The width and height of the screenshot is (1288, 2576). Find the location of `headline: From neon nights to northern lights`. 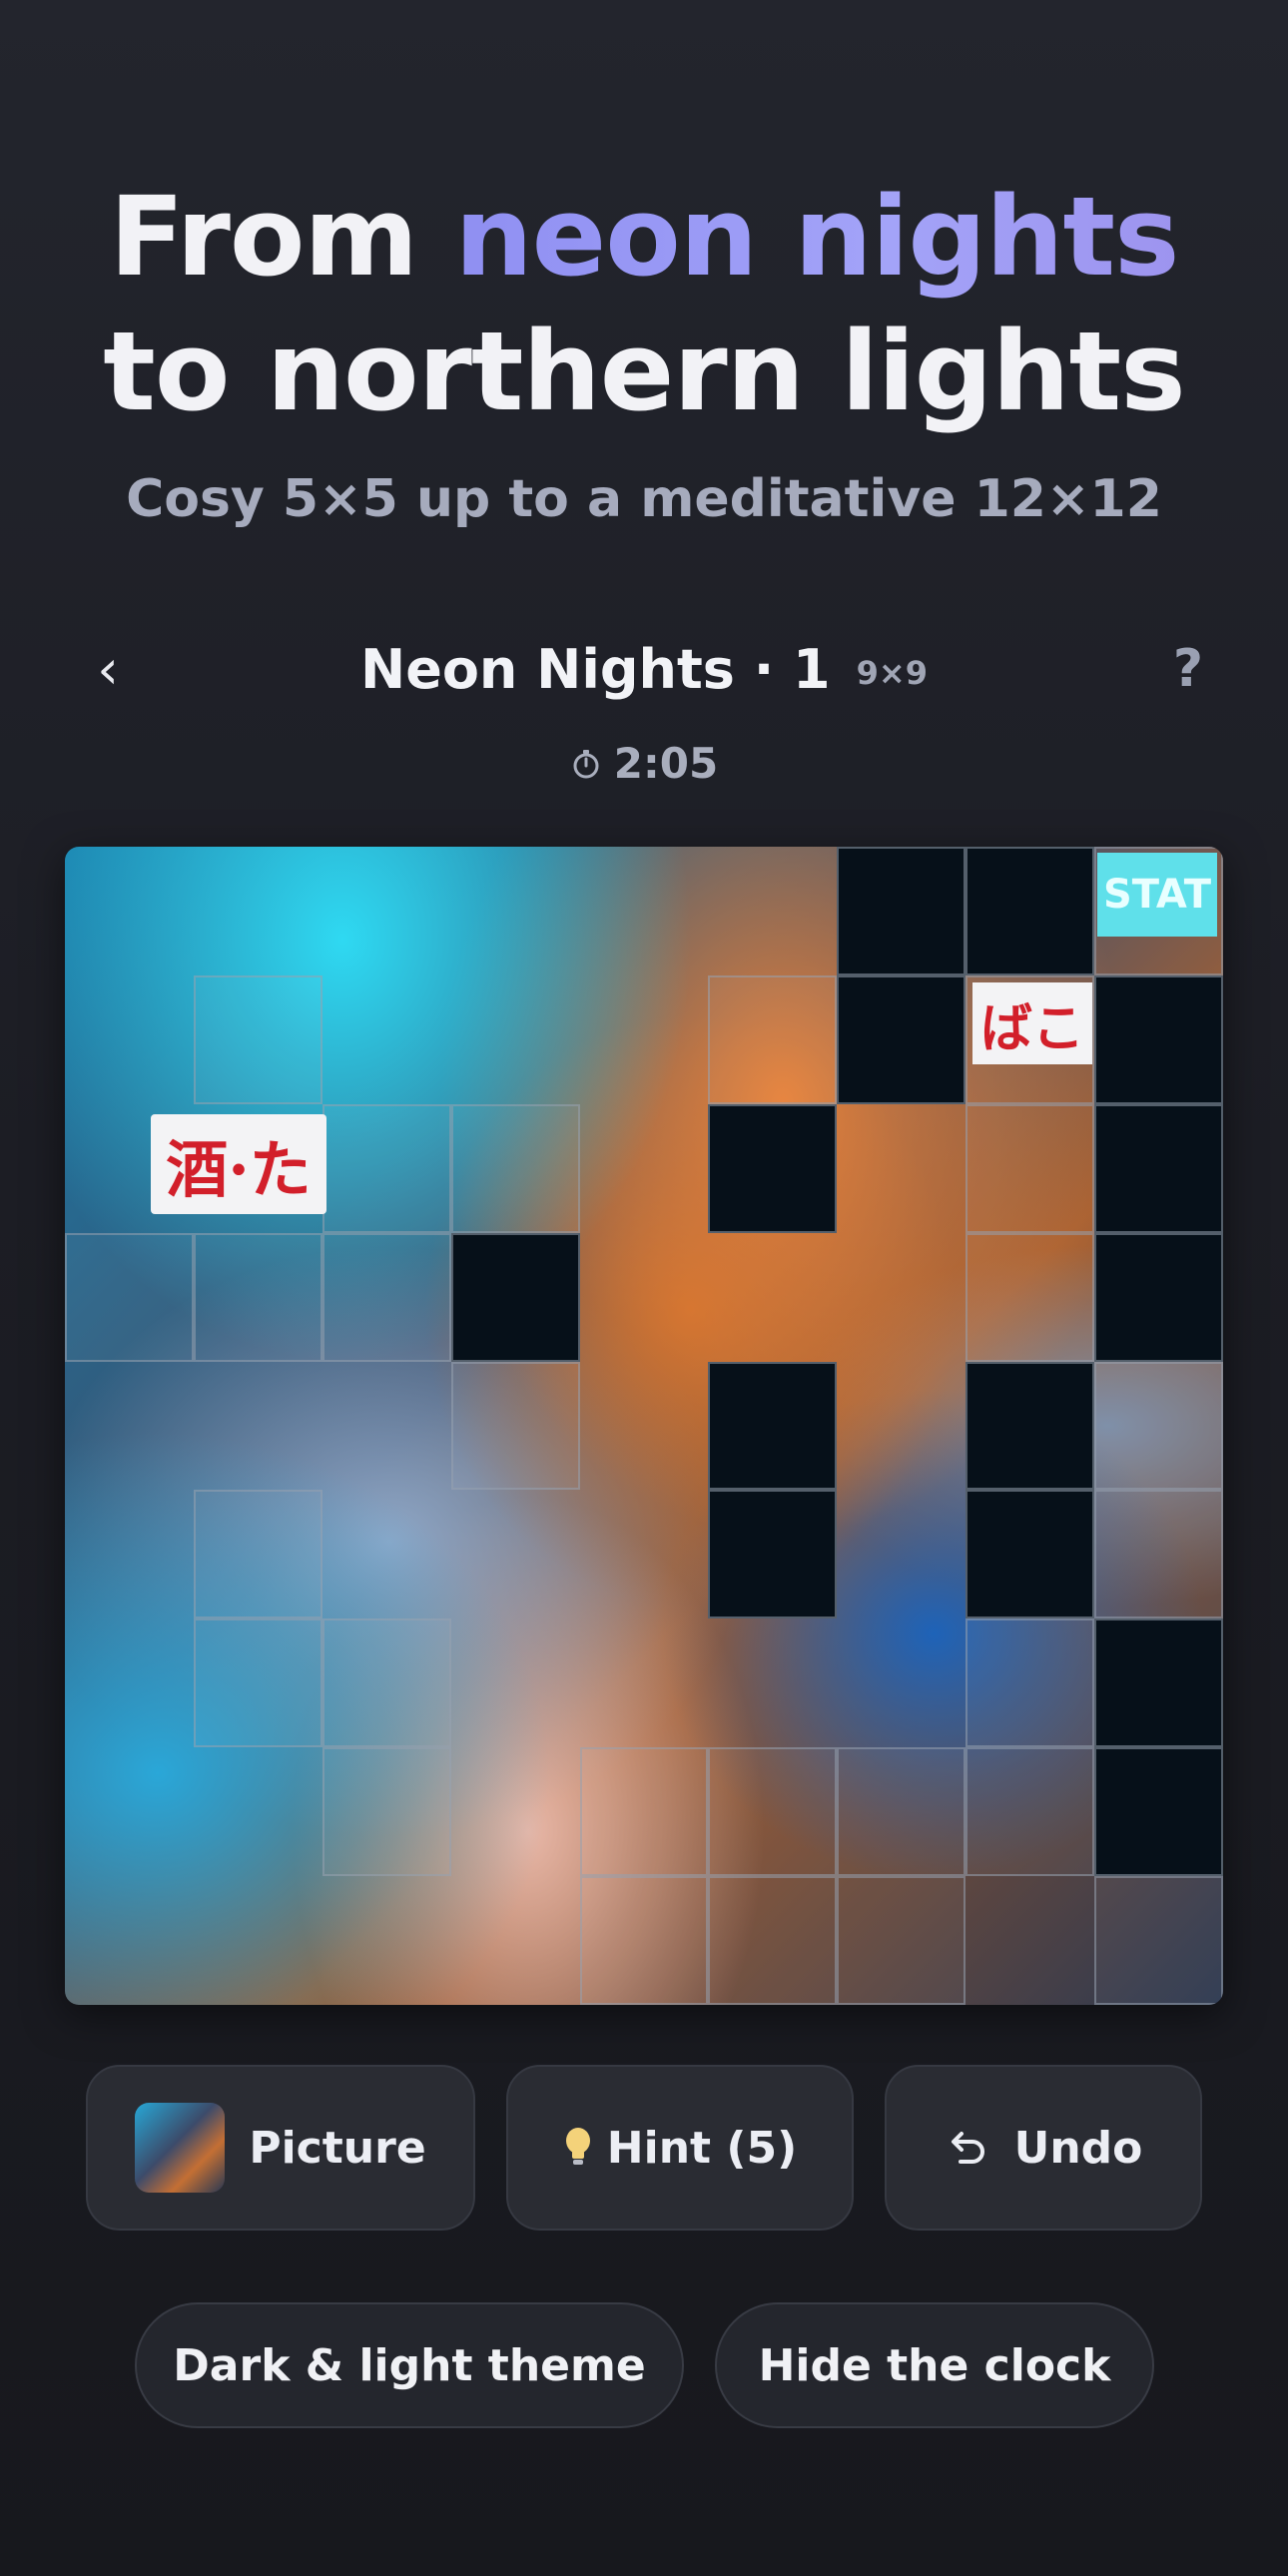

headline: From neon nights to northern lights is located at coordinates (644, 304).